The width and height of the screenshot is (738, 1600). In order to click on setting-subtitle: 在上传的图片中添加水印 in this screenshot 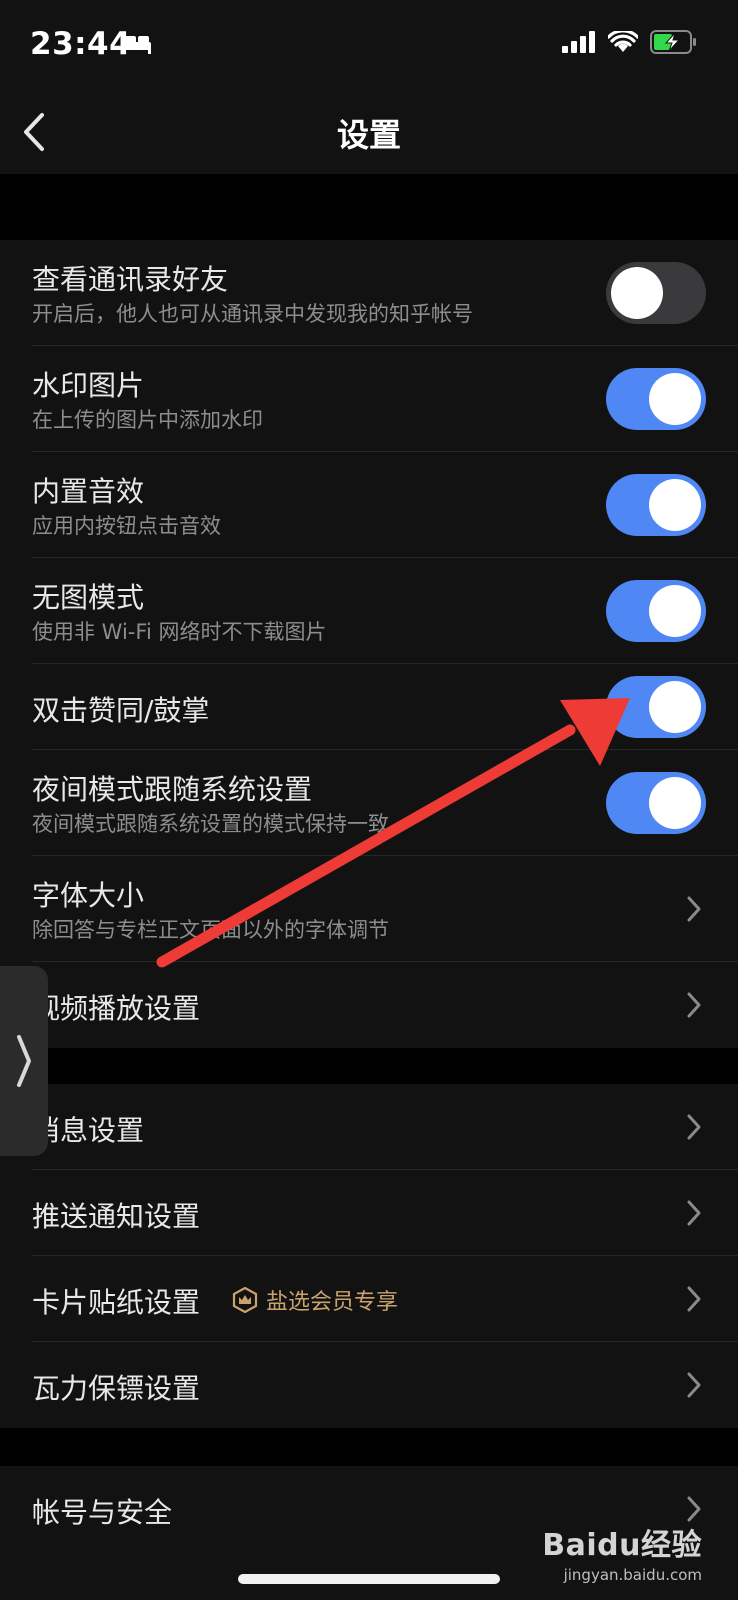, I will do `click(147, 420)`.